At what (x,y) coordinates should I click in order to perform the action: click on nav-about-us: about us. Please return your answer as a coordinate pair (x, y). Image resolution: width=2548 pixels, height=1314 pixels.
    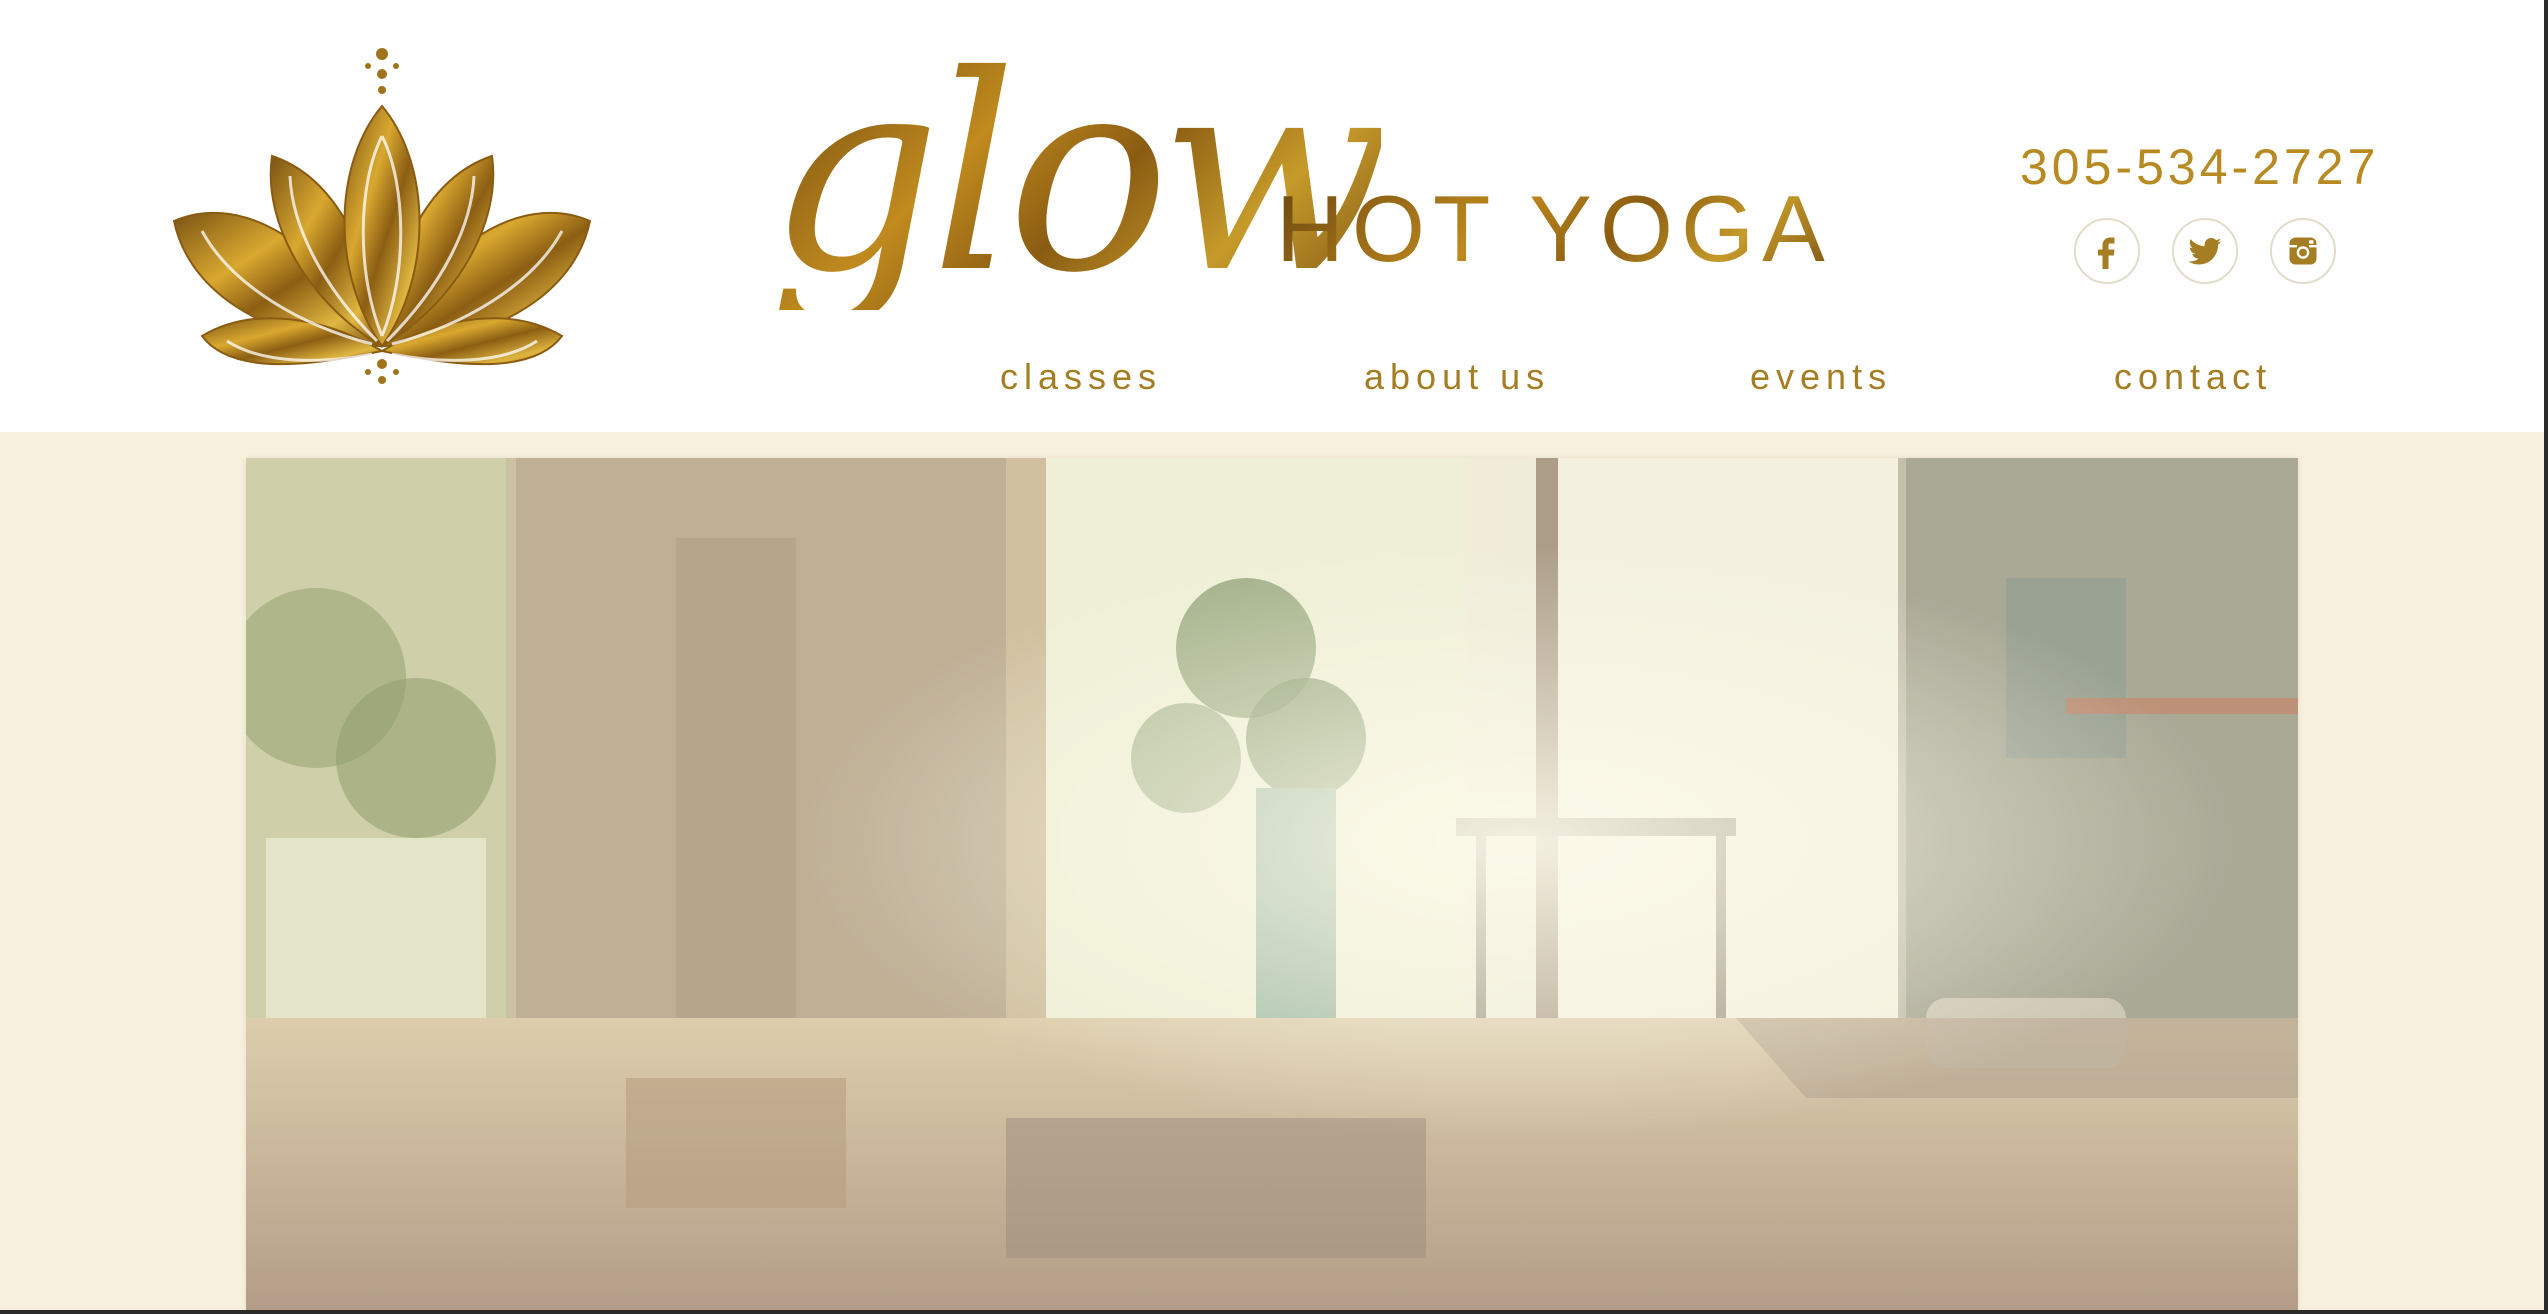
    Looking at the image, I should click on (1457, 377).